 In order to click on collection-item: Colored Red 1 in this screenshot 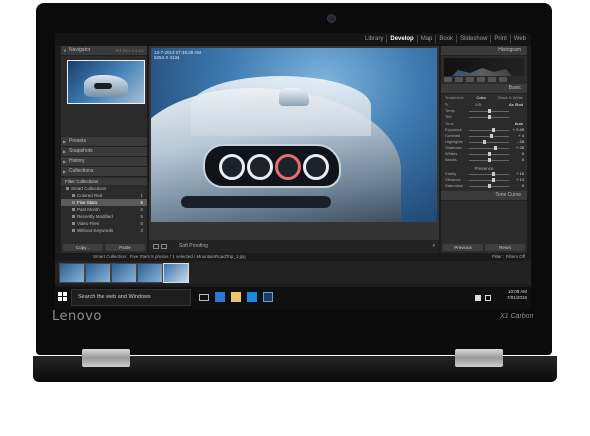, I will do `click(104, 195)`.